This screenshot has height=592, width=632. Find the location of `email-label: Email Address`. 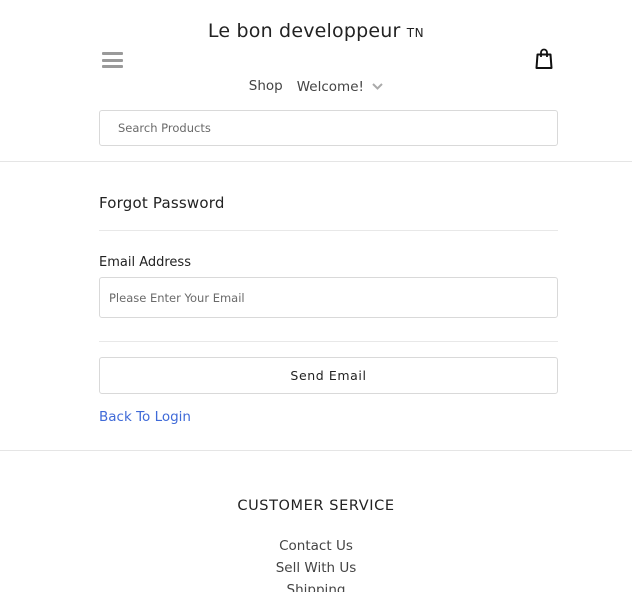

email-label: Email Address is located at coordinates (145, 262).